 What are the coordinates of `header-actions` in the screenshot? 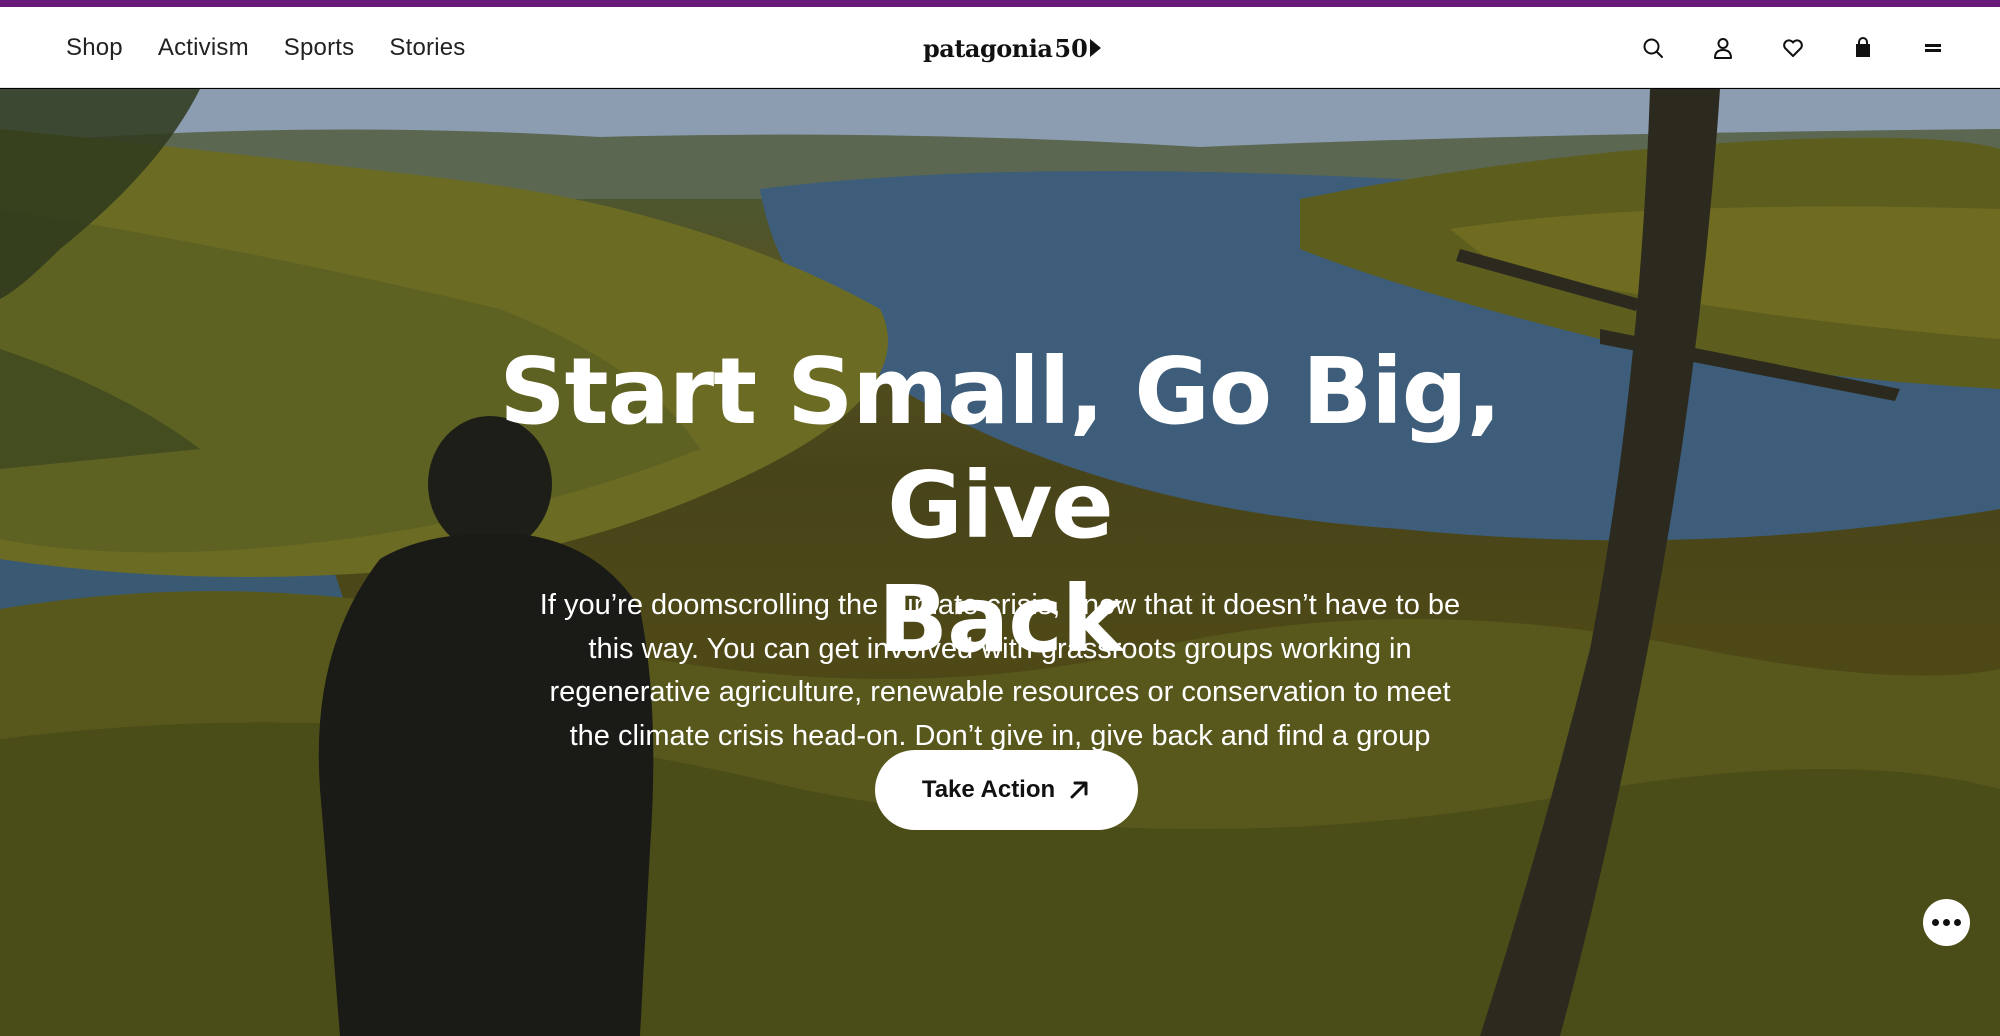 It's located at (1793, 47).